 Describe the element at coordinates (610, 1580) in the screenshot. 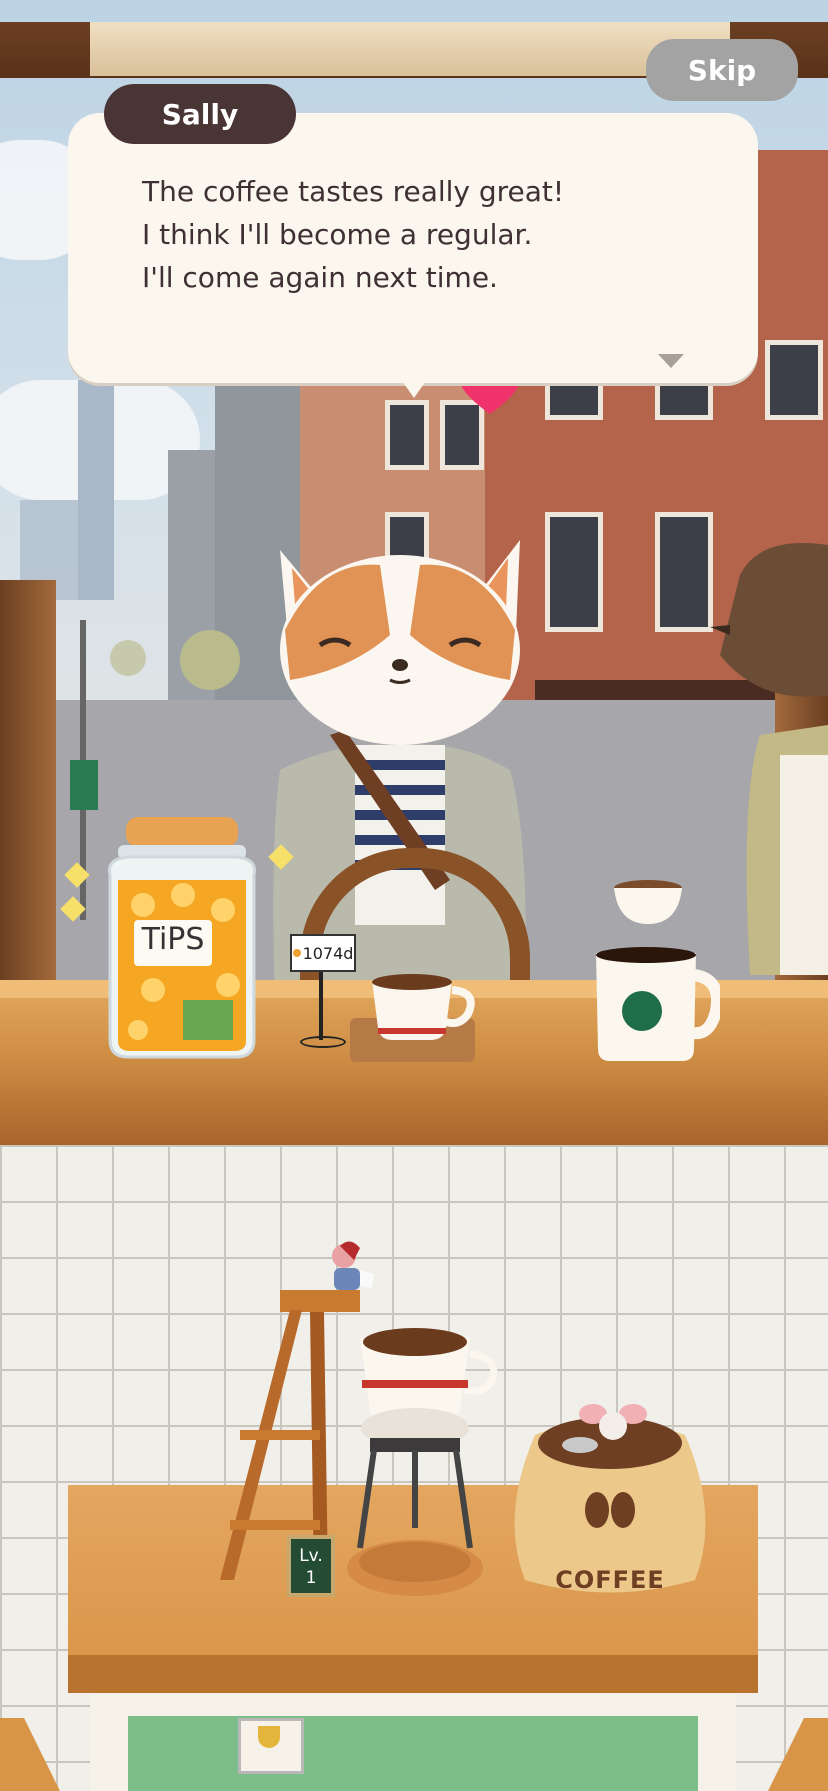

I see `sack-label: COFFEE` at that location.